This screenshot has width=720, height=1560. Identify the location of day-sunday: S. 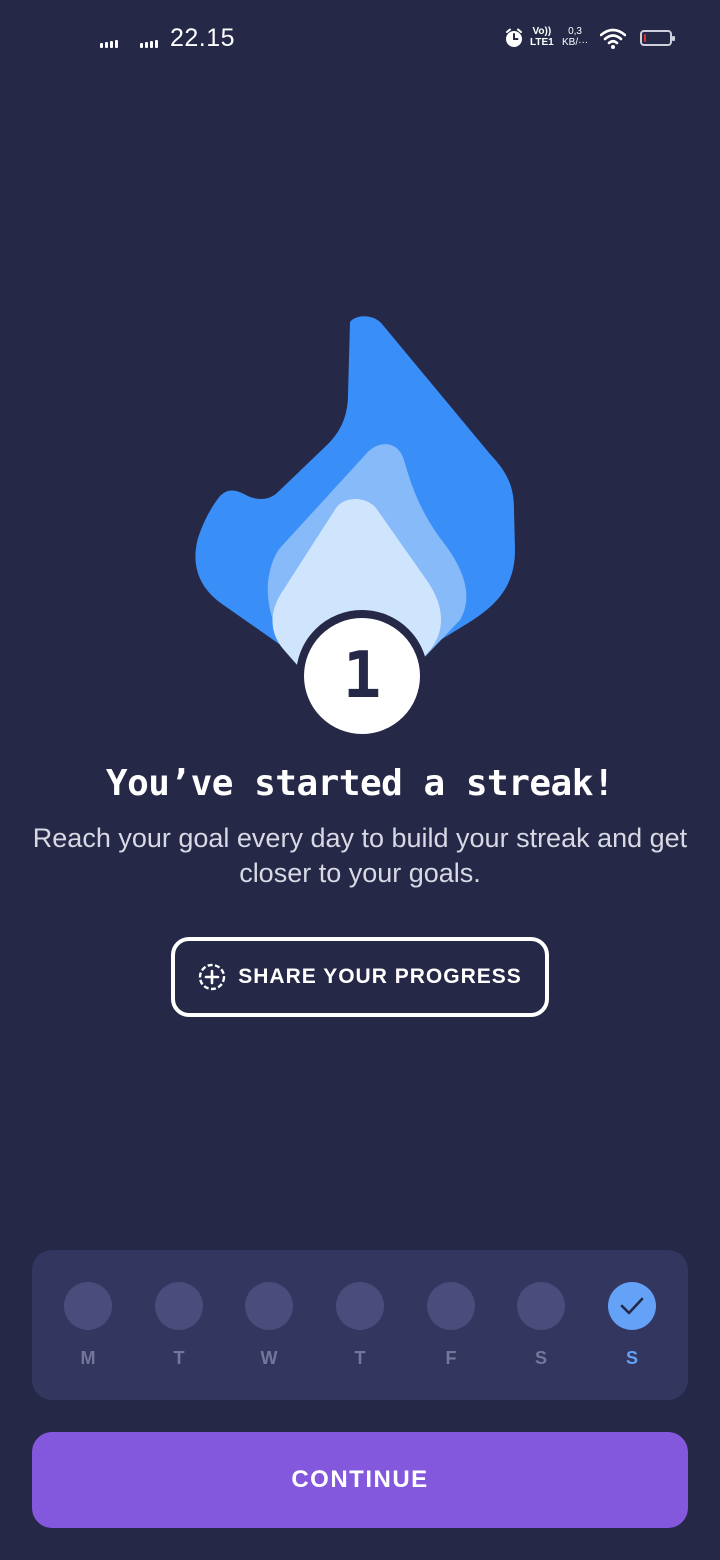
(632, 1325).